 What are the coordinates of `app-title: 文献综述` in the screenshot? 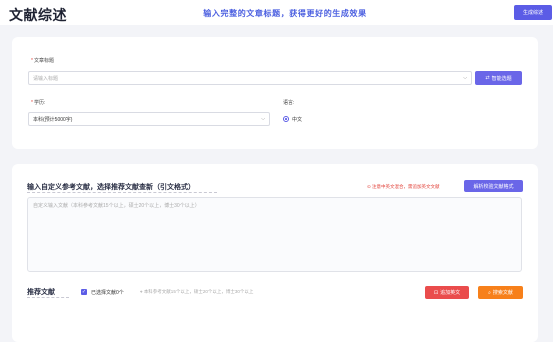 It's located at (38, 15).